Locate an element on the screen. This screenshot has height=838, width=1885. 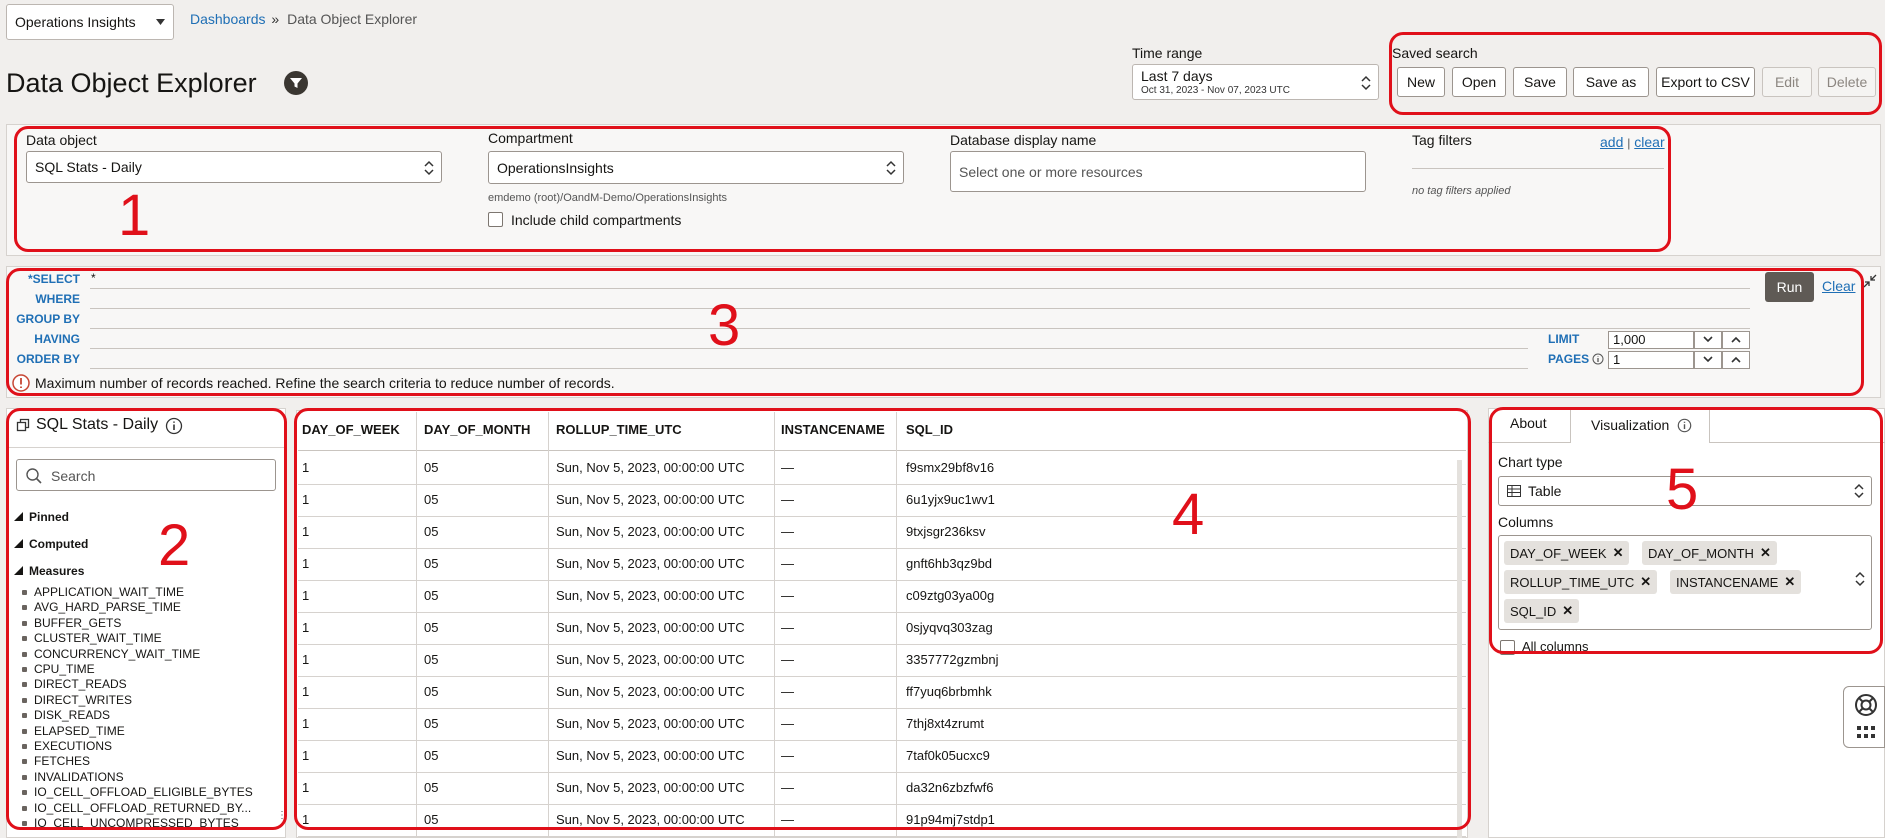
pages-decrease-button is located at coordinates (1708, 360).